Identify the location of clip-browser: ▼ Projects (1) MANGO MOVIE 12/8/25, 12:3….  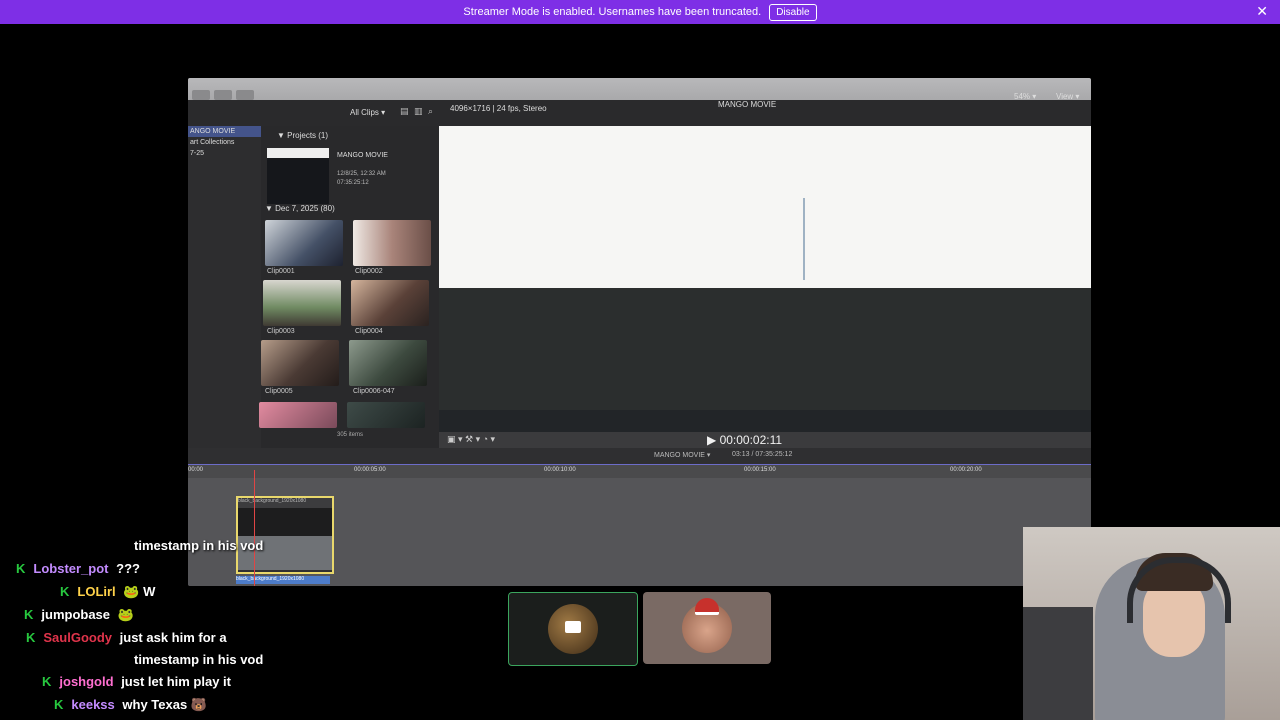
(349, 287).